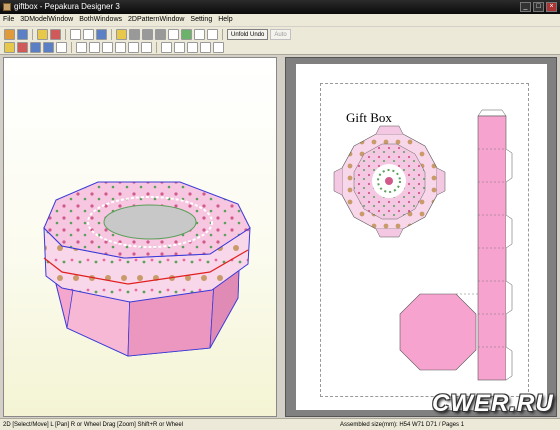 The height and width of the screenshot is (430, 560). I want to click on split-icon, so click(94, 47).